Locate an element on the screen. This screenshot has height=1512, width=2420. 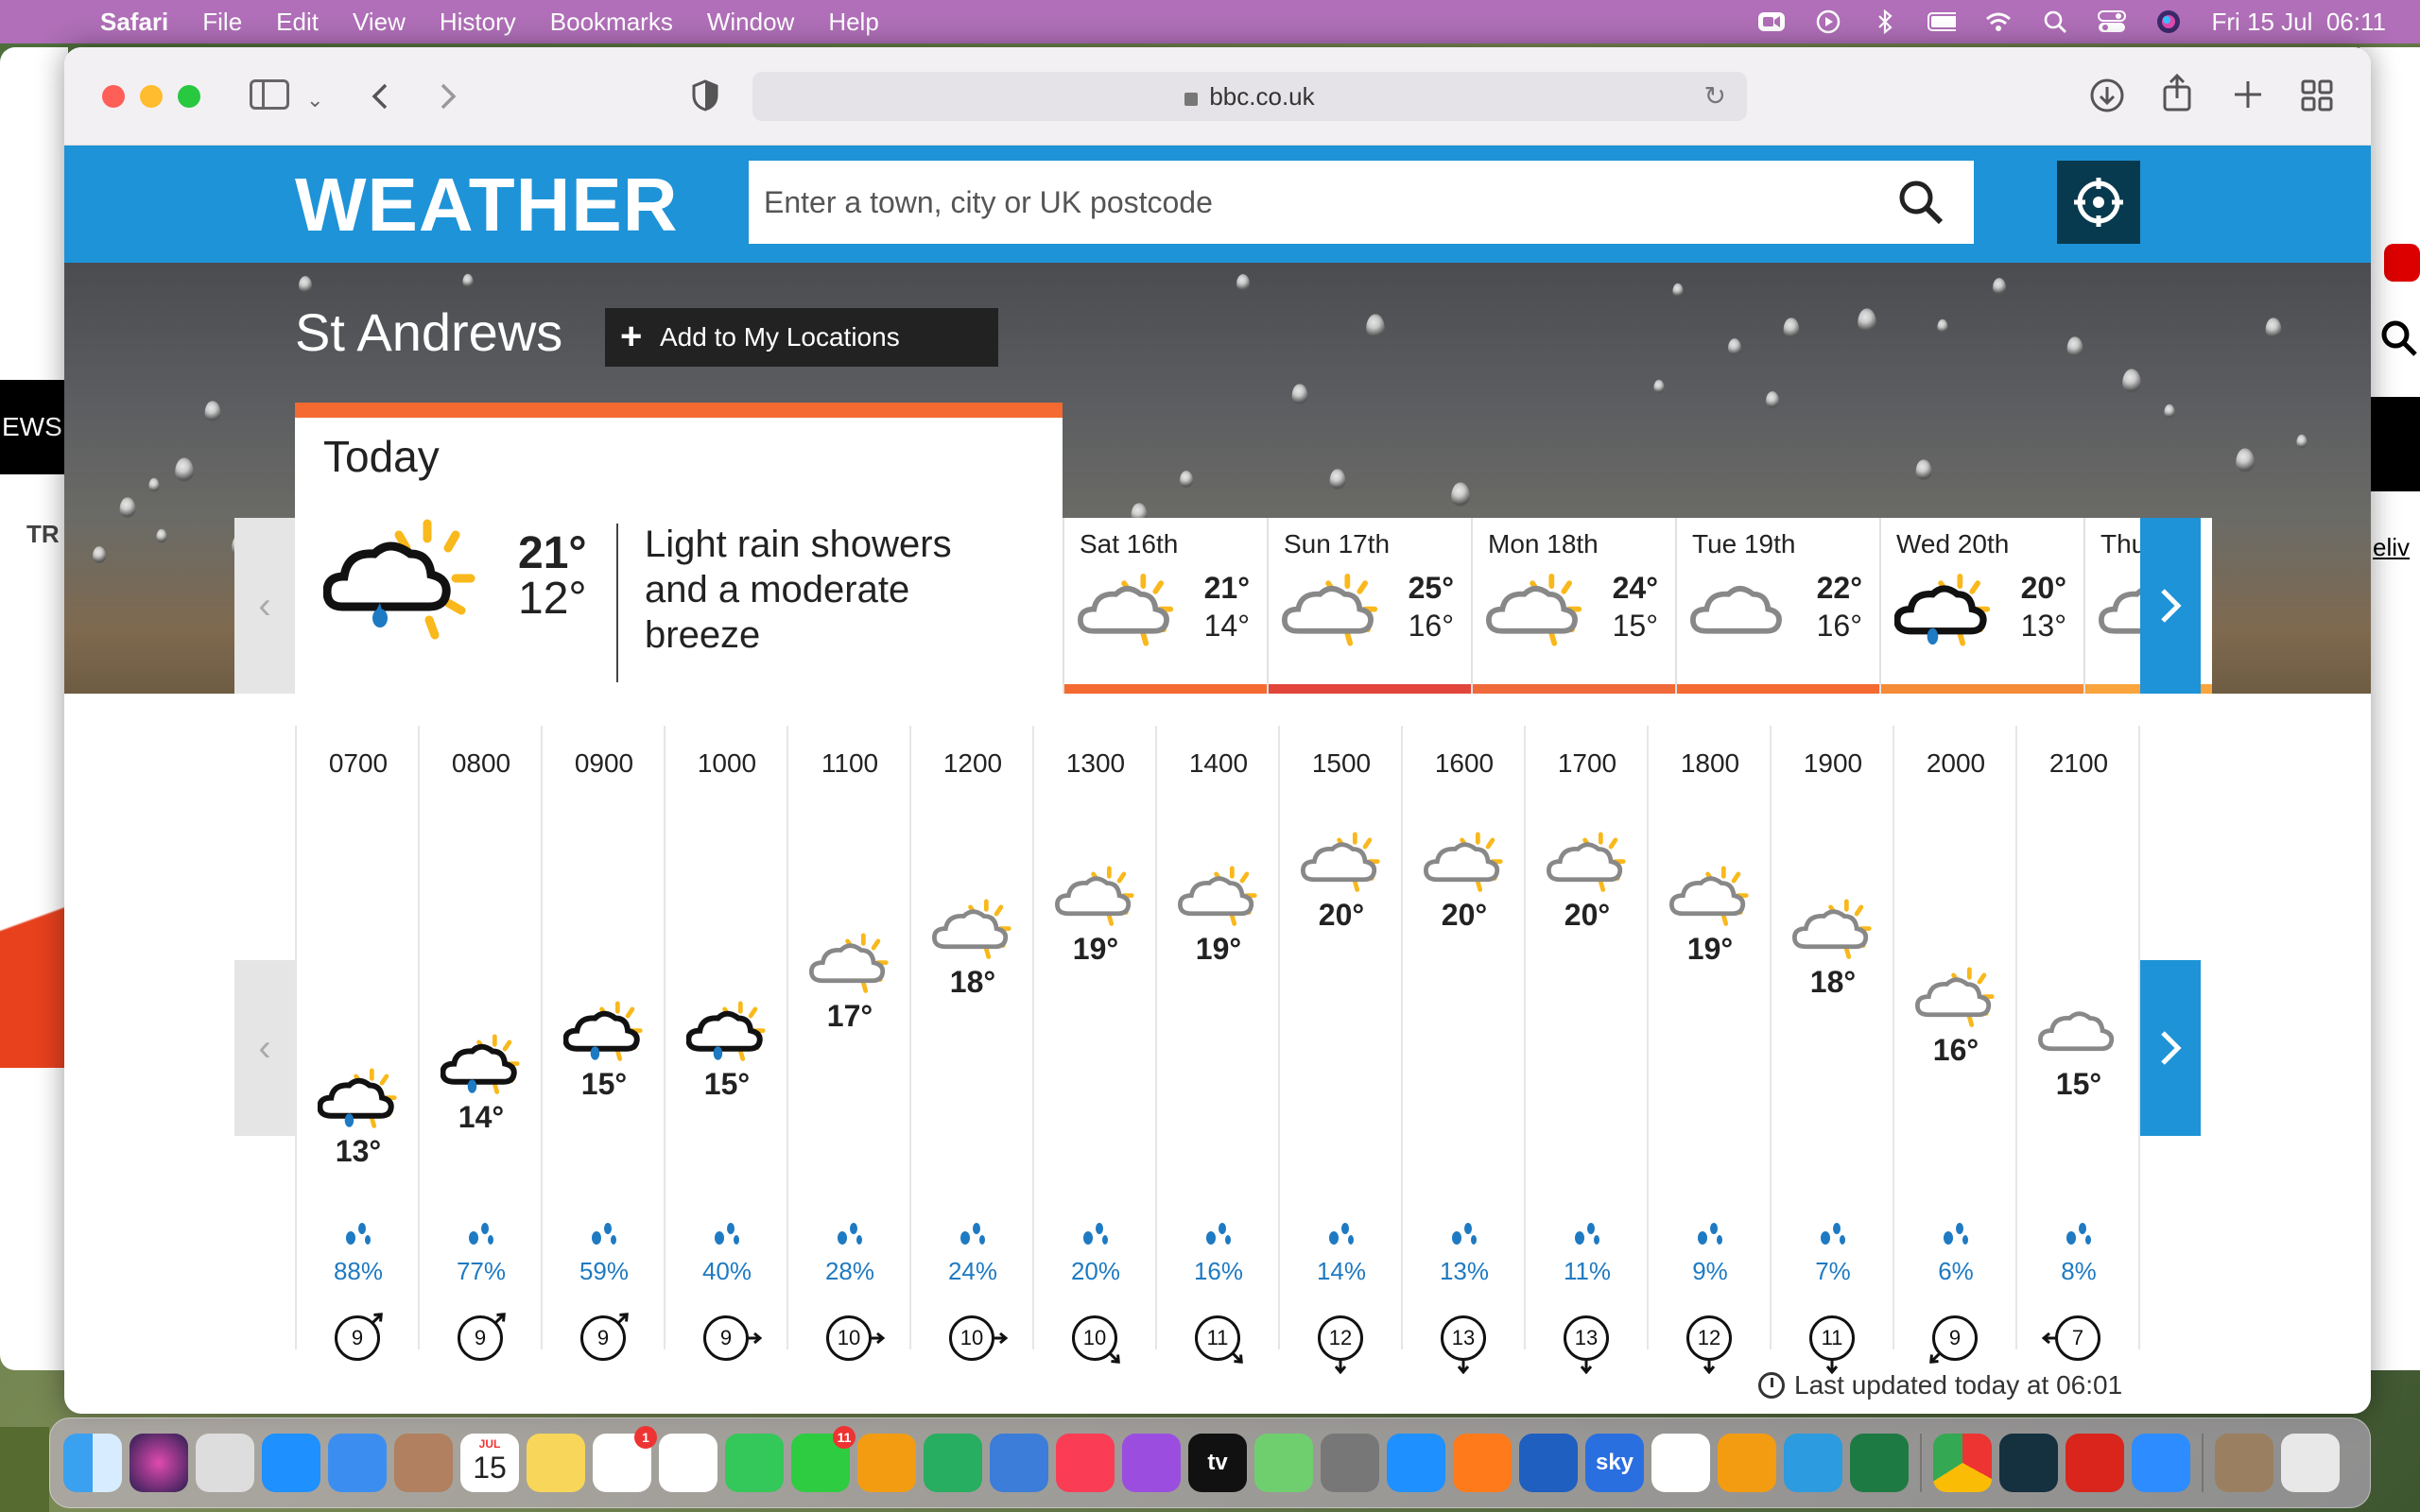
finder-icon is located at coordinates (92, 1463).